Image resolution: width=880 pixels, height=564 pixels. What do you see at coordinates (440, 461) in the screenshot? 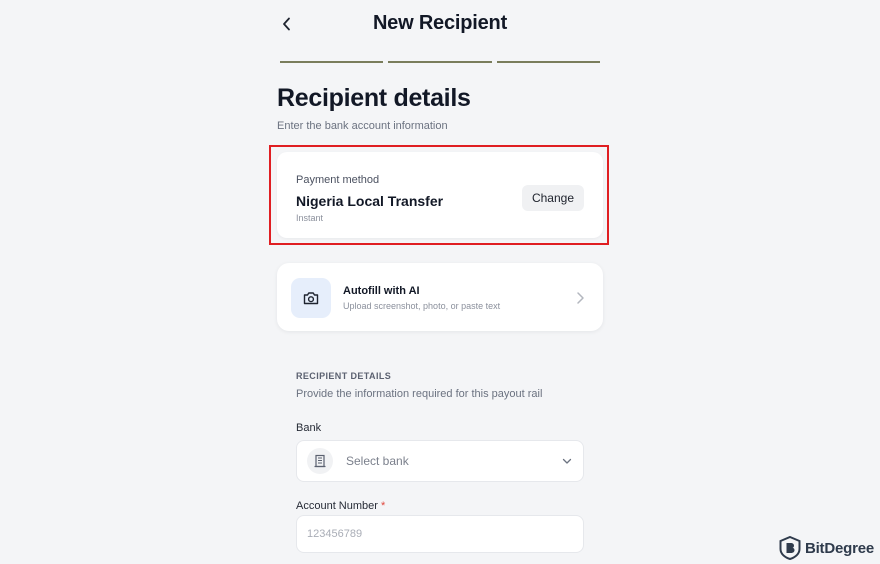
I see `bank-select: Select bank` at bounding box center [440, 461].